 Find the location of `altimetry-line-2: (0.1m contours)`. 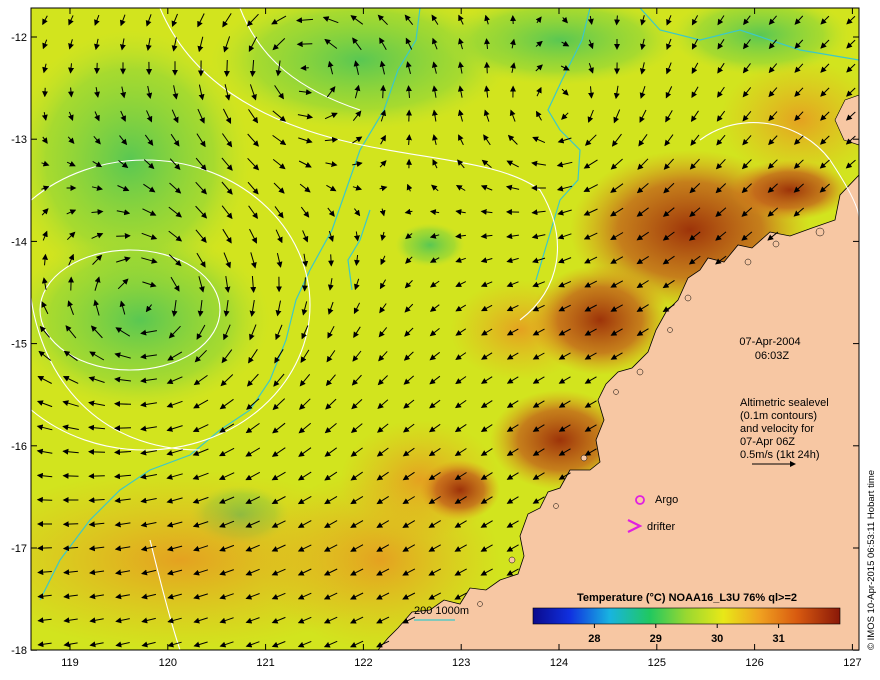

altimetry-line-2: (0.1m contours) is located at coordinates (778, 416).